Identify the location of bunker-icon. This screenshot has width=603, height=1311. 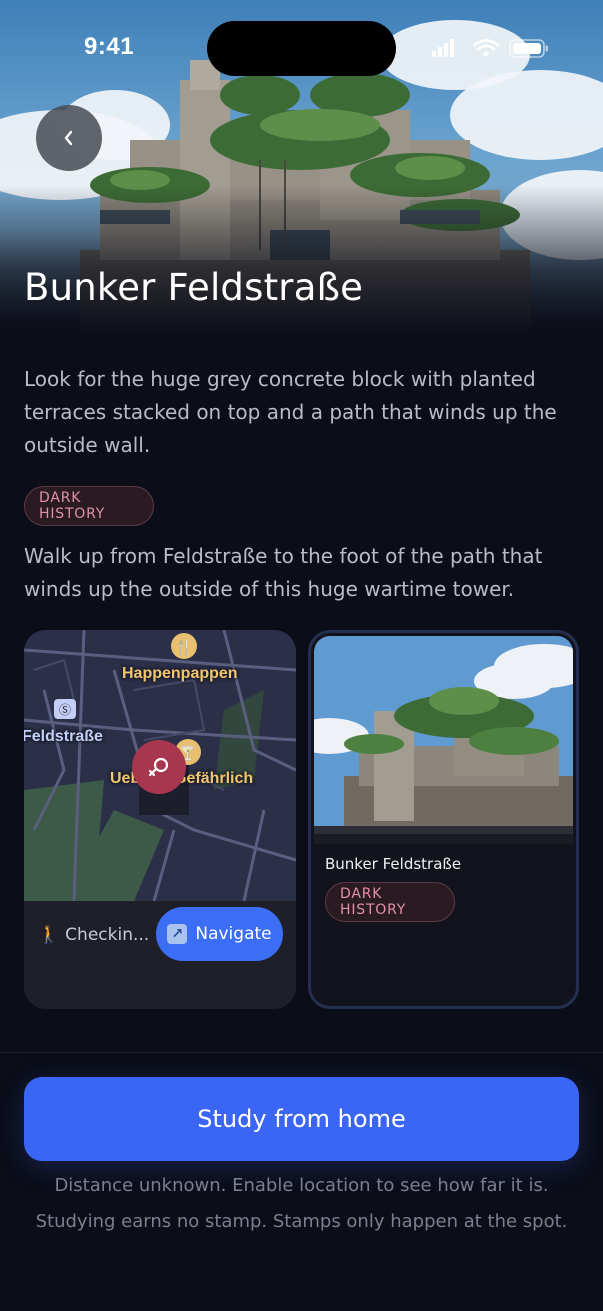
(158, 767).